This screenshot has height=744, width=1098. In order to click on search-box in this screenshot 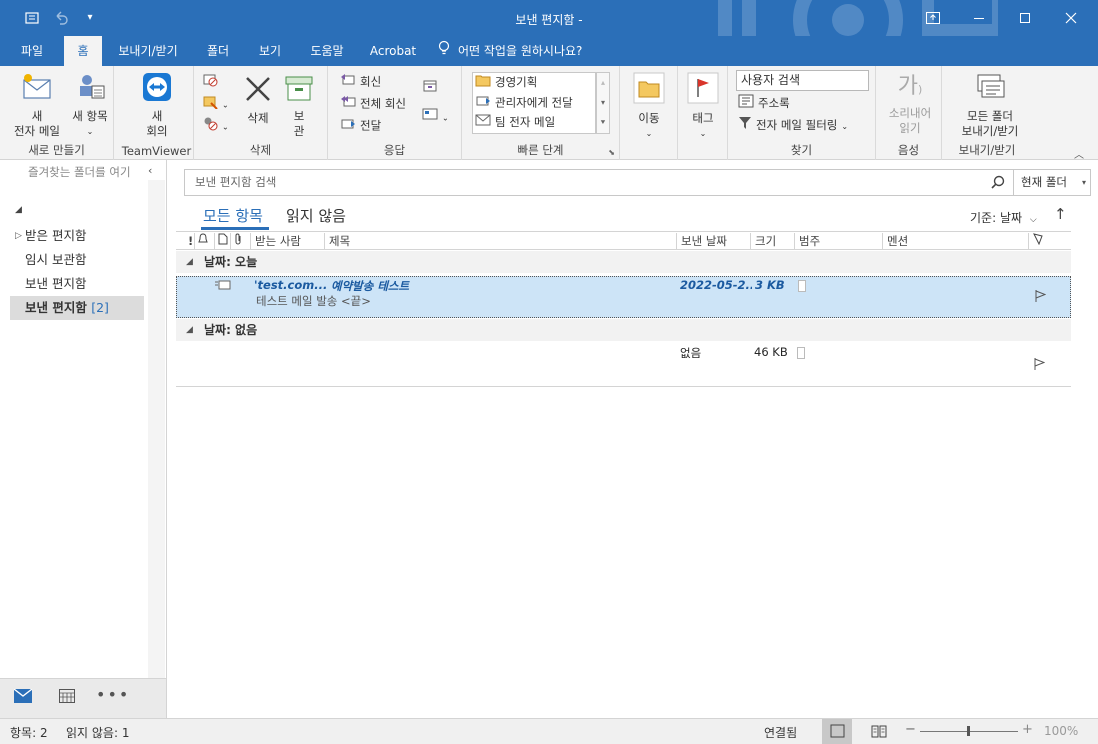, I will do `click(599, 182)`.